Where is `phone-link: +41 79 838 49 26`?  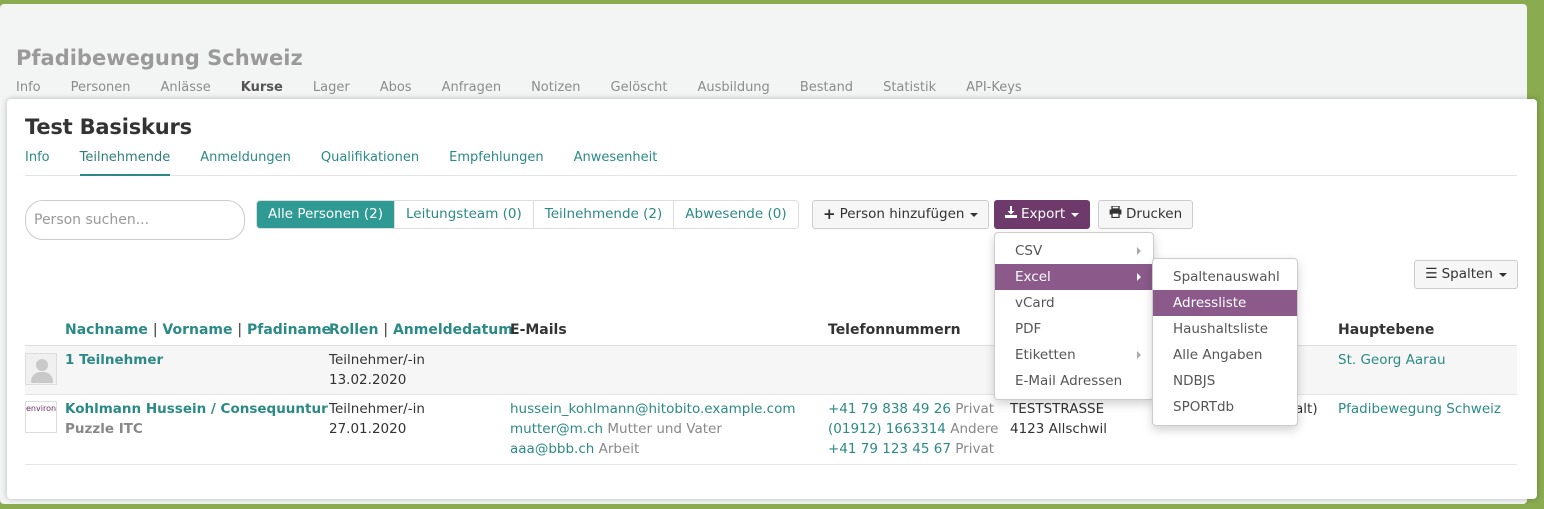 phone-link: +41 79 838 49 26 is located at coordinates (889, 409).